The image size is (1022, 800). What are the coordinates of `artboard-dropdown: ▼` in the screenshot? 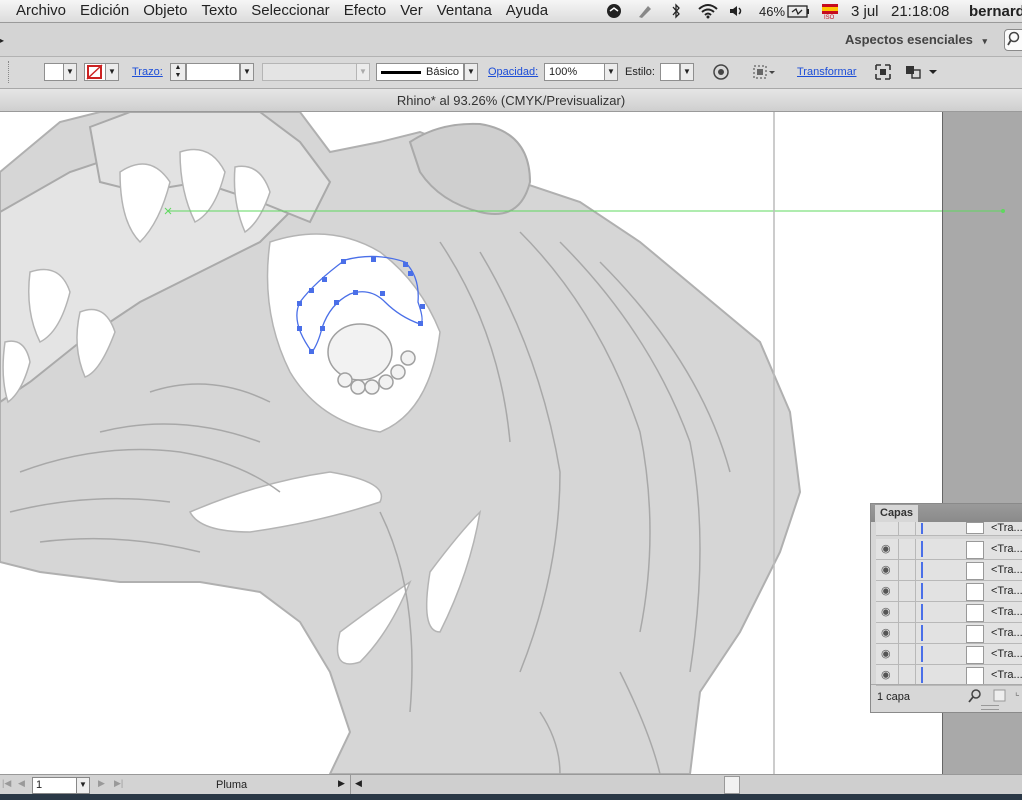 It's located at (83, 785).